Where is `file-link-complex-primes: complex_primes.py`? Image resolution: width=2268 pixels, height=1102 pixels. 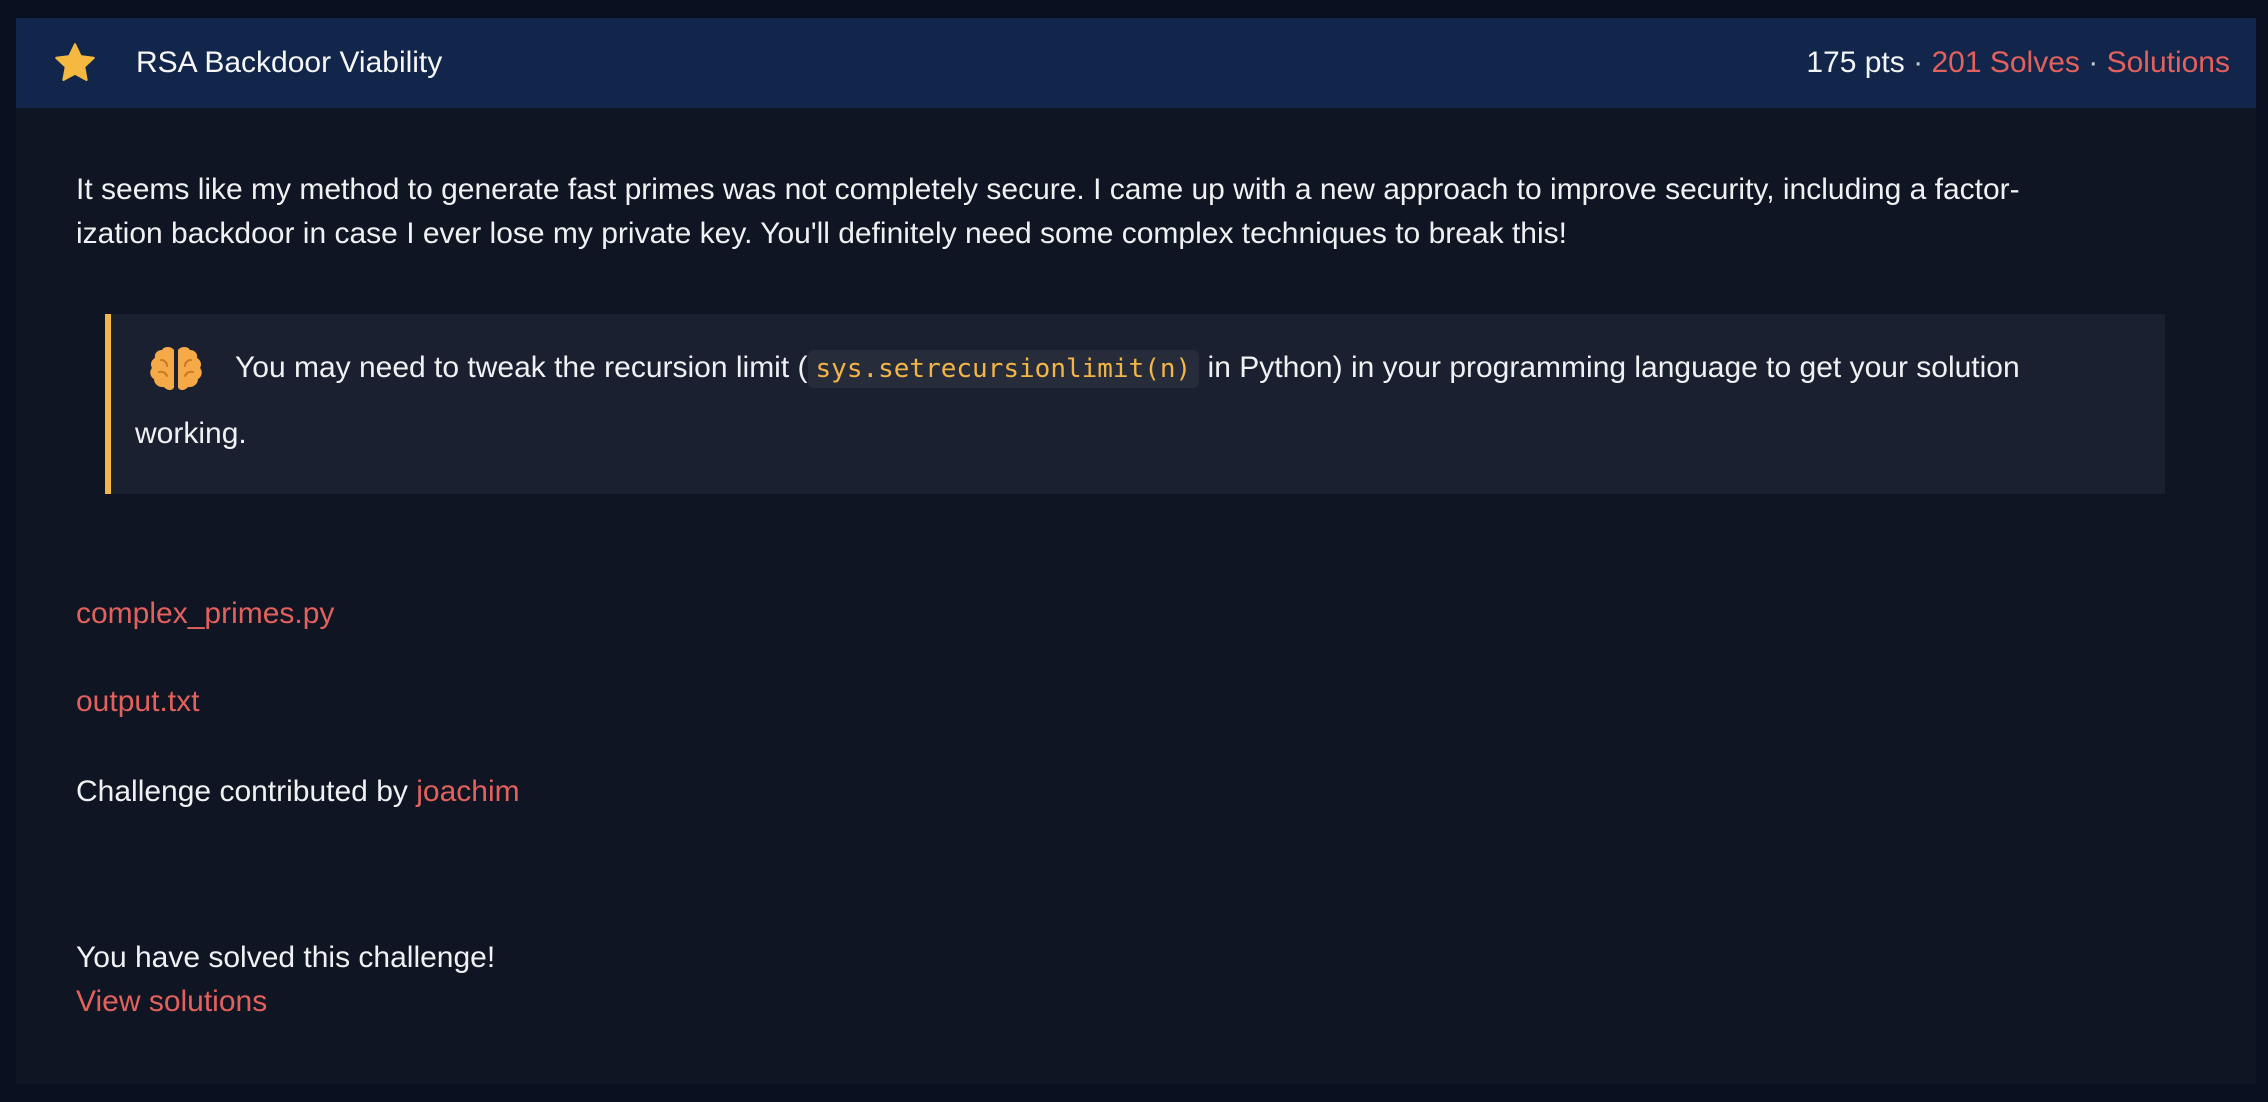 file-link-complex-primes: complex_primes.py is located at coordinates (205, 614).